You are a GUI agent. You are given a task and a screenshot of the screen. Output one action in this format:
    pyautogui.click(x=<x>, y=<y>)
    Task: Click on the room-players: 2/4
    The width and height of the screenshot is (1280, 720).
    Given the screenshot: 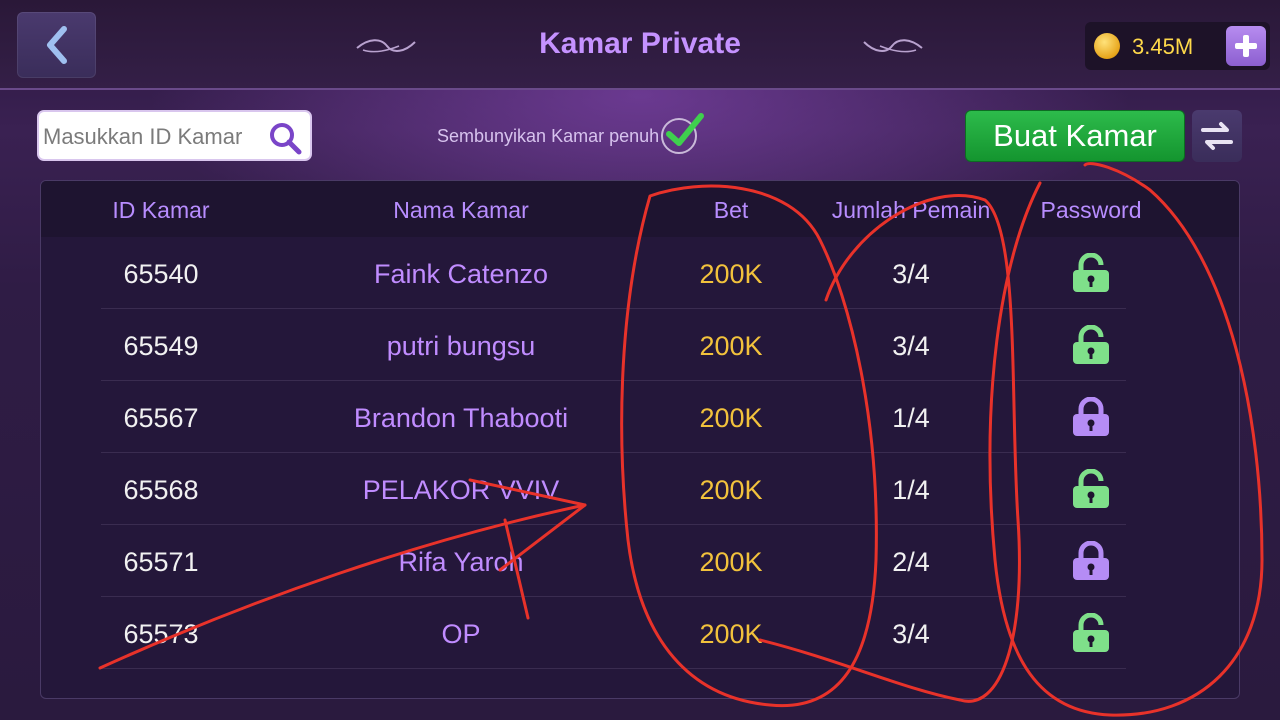 What is the action you would take?
    pyautogui.click(x=911, y=562)
    